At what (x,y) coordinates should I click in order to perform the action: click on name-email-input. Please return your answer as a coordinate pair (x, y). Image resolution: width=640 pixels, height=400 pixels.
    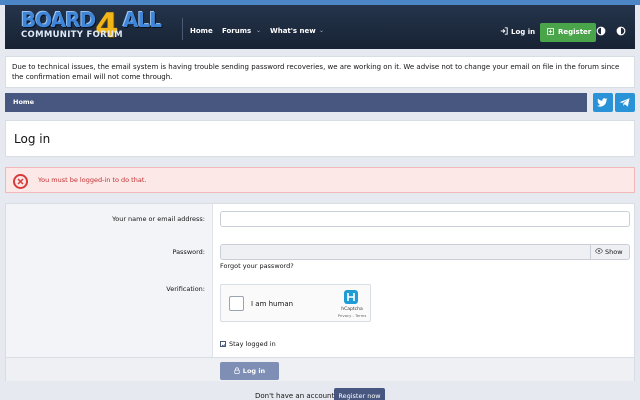
    Looking at the image, I should click on (425, 219).